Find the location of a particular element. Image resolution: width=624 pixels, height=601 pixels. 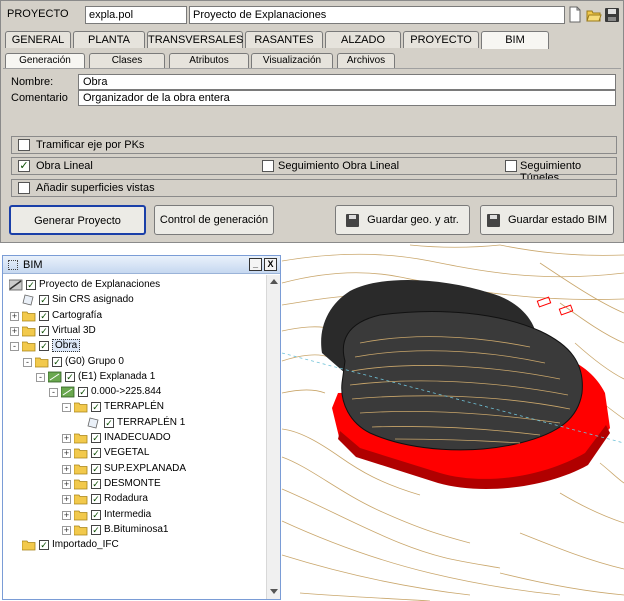

close-icon: X is located at coordinates (270, 264).